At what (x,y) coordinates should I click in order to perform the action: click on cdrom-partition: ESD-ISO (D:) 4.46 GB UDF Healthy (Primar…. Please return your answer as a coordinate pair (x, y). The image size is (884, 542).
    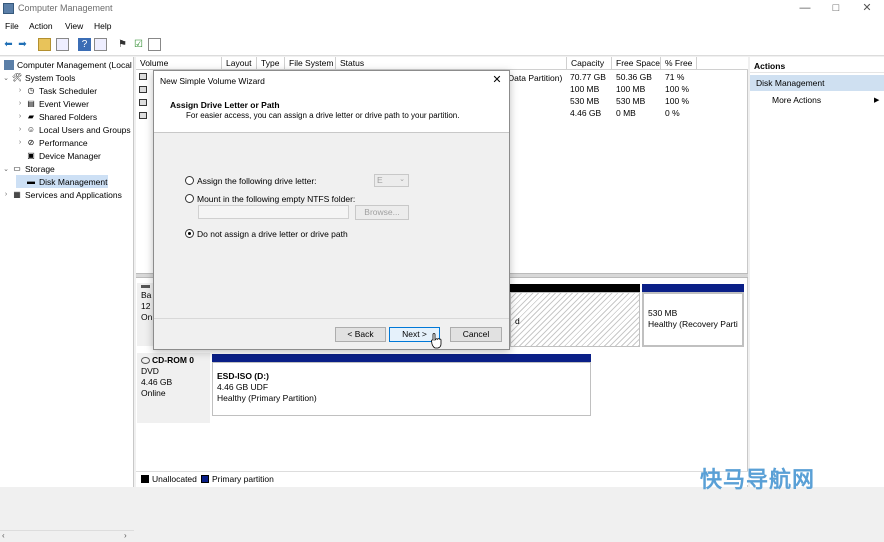
    Looking at the image, I should click on (401, 385).